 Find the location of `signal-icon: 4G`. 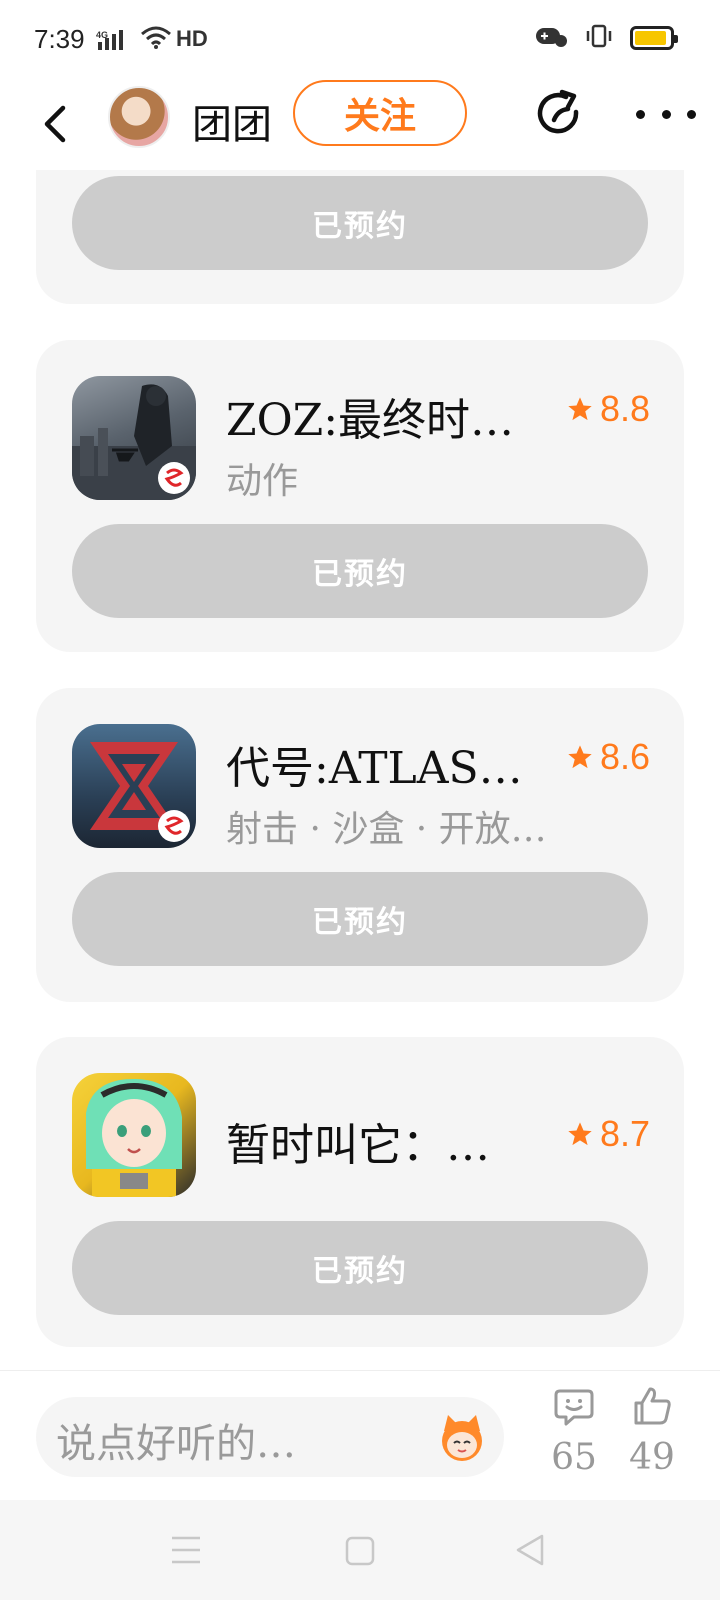

signal-icon: 4G is located at coordinates (114, 42).